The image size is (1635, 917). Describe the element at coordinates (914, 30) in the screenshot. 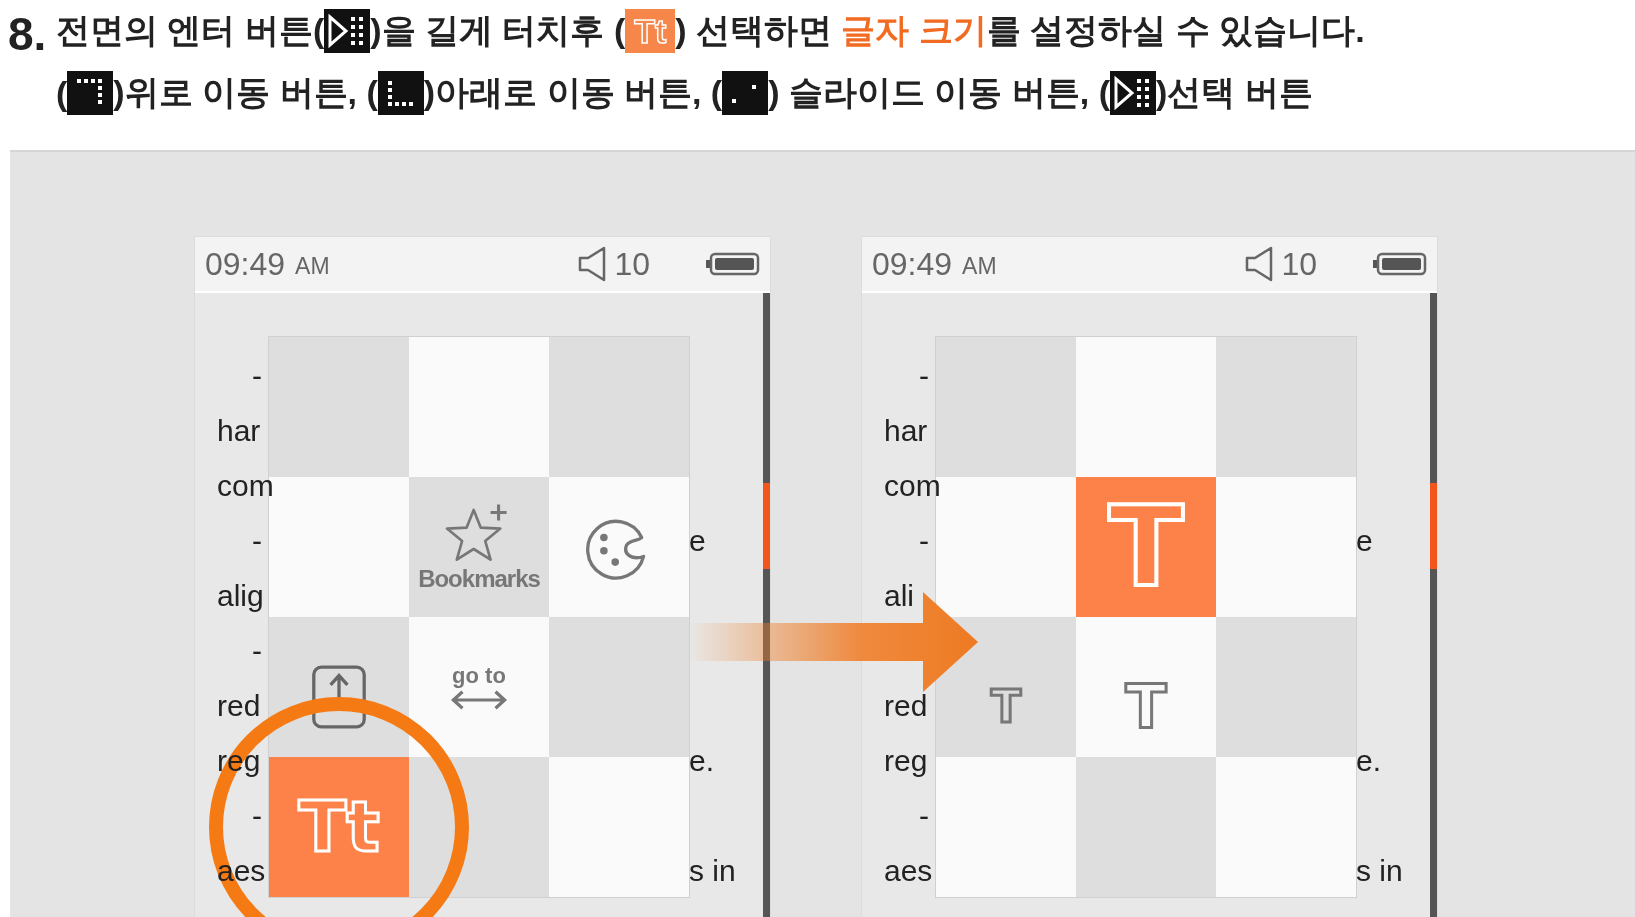

I see `highlight-text: 글자 크기` at that location.